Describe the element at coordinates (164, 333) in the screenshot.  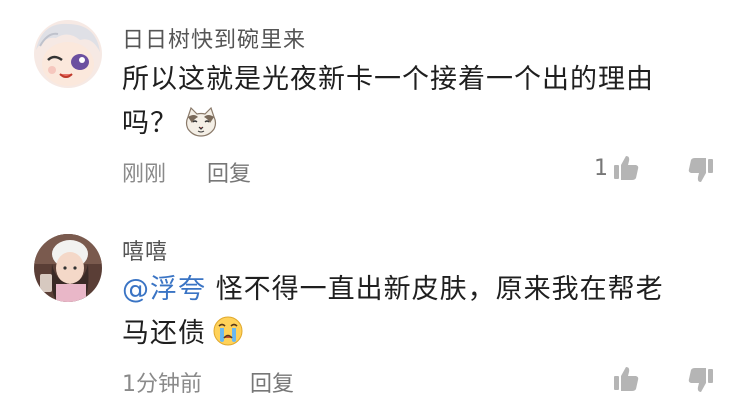
I see `comment-text-line-2-text: 马还债` at that location.